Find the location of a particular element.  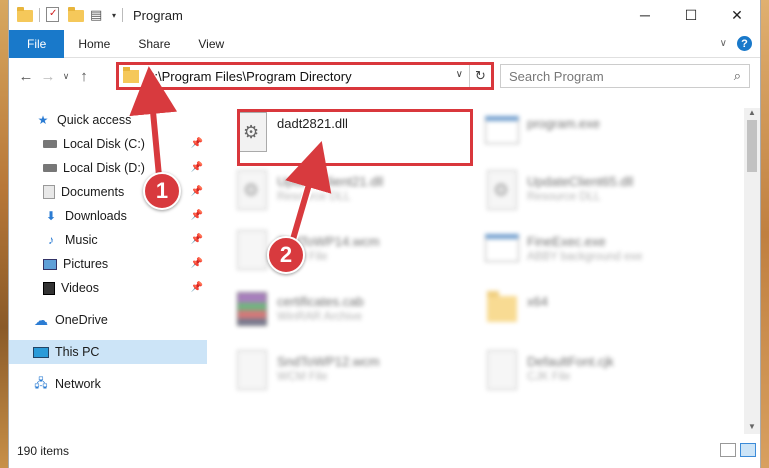

file-item-updateclient21: ⚙ UpdateClient21.dll Resource DLL is located at coordinates (351, 195).